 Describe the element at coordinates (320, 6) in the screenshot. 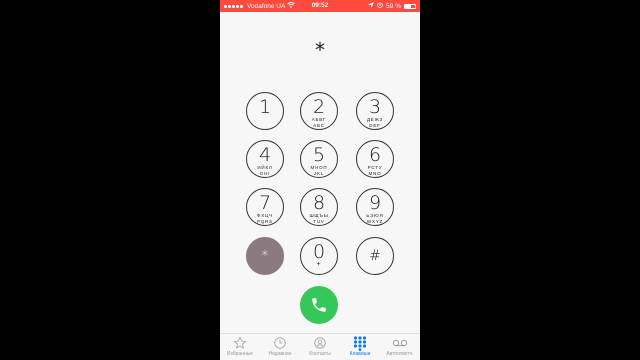

I see `status-bar: Vodafone UA 09:52 59 %` at that location.